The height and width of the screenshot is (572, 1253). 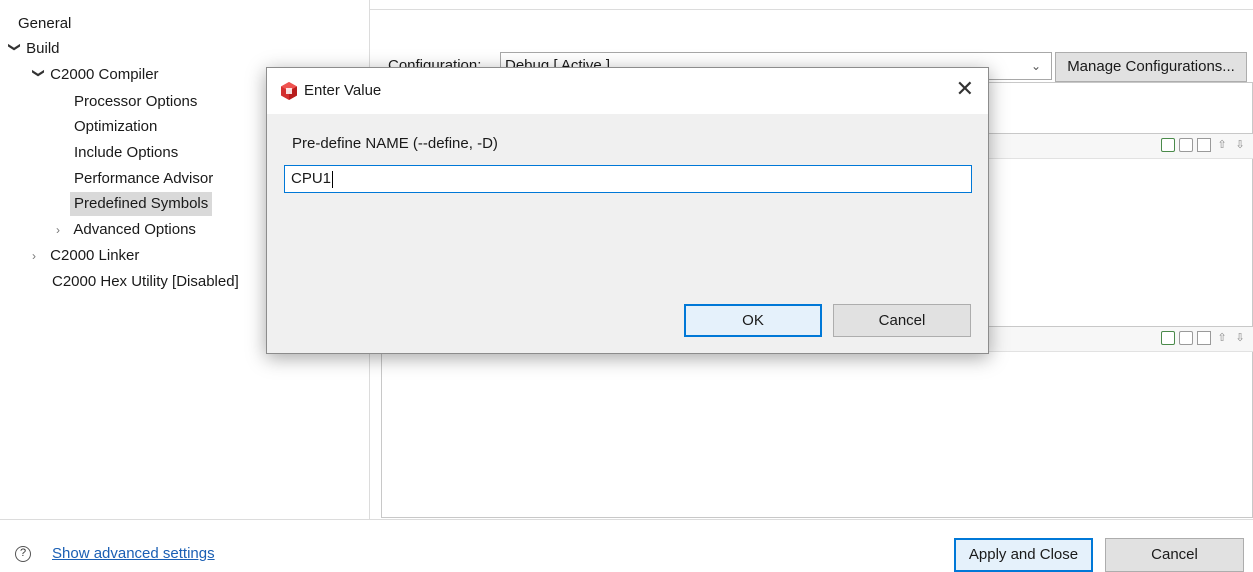 I want to click on tree-item-advanced-options: › Advanced Options, so click(x=126, y=230).